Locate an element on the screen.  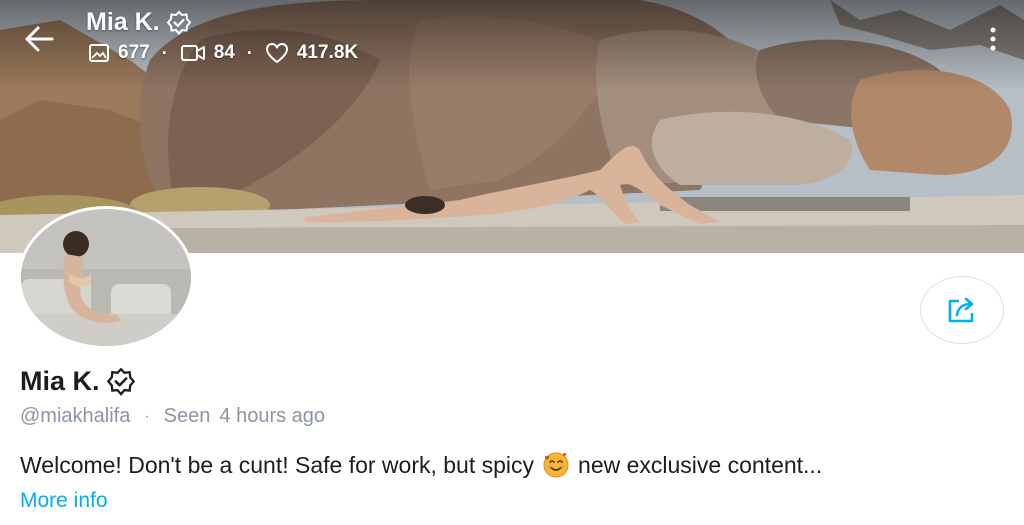
photos-count: 677 is located at coordinates (119, 53).